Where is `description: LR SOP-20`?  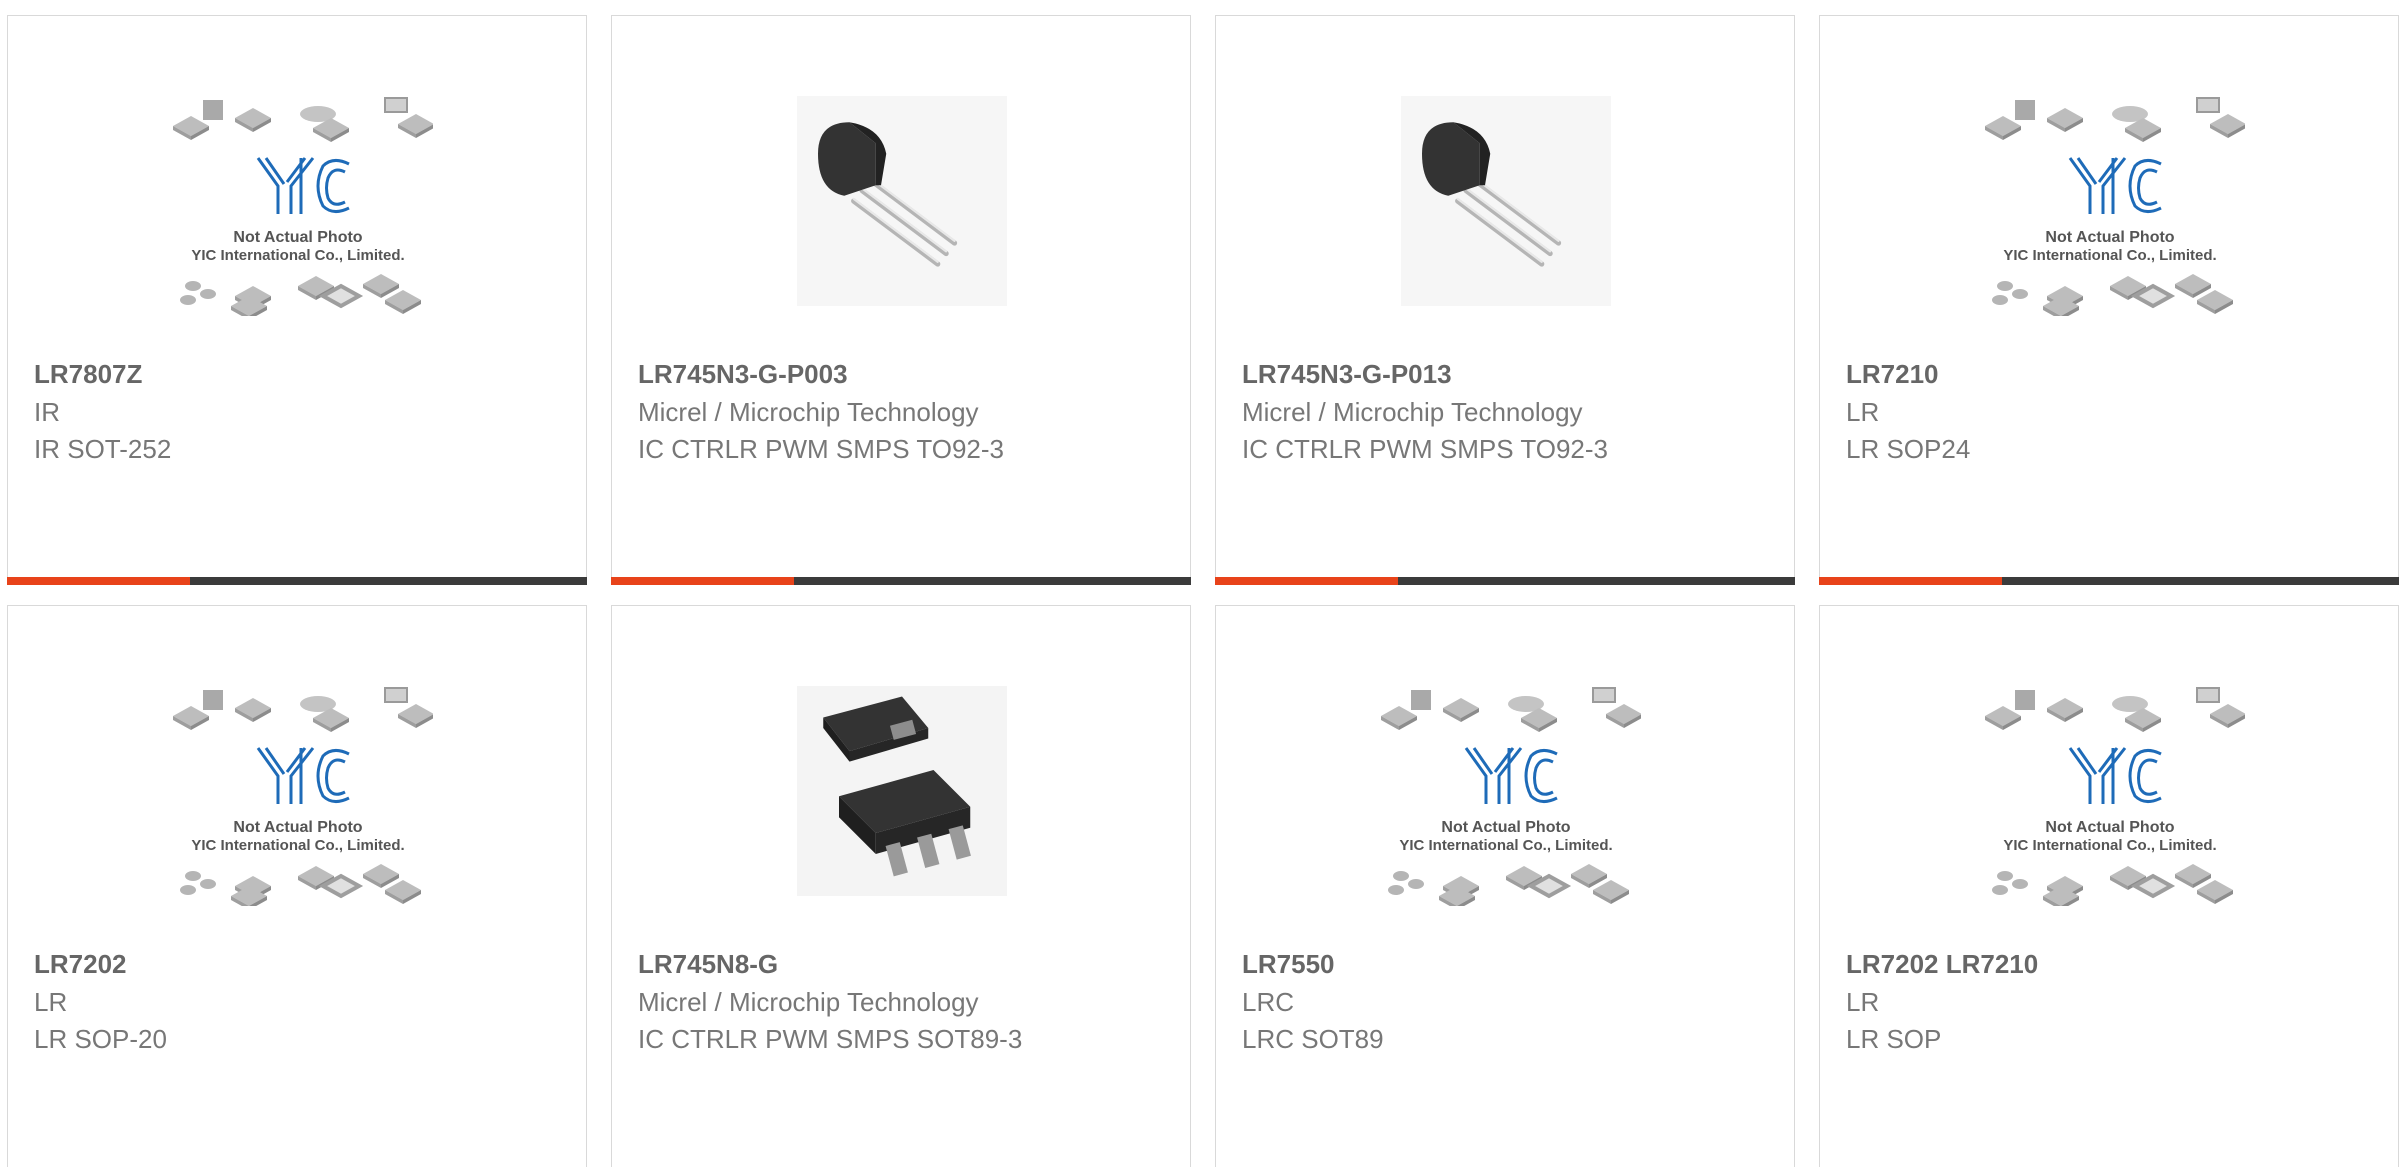 description: LR SOP-20 is located at coordinates (100, 1039).